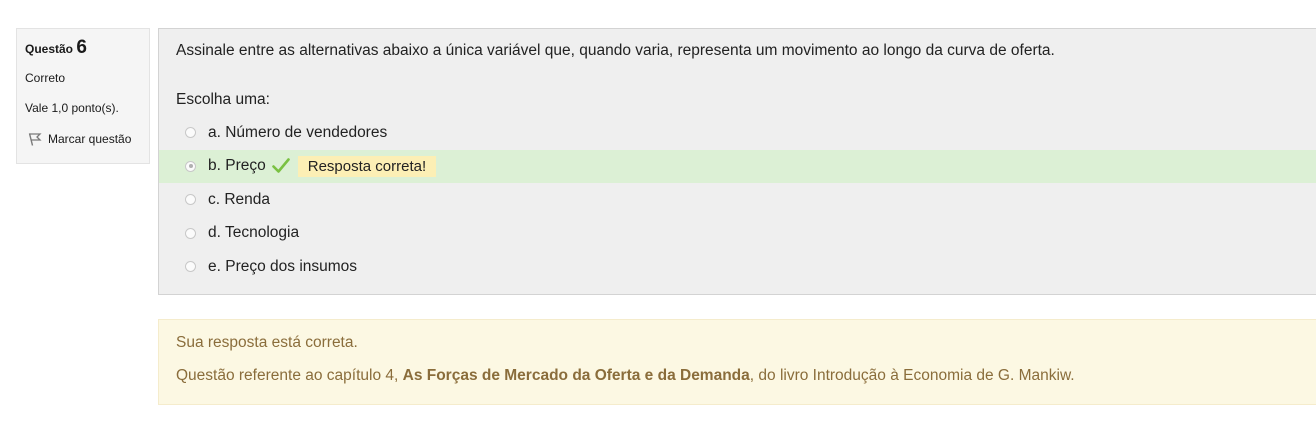 The image size is (1316, 428). I want to click on radio-option-d, so click(190, 233).